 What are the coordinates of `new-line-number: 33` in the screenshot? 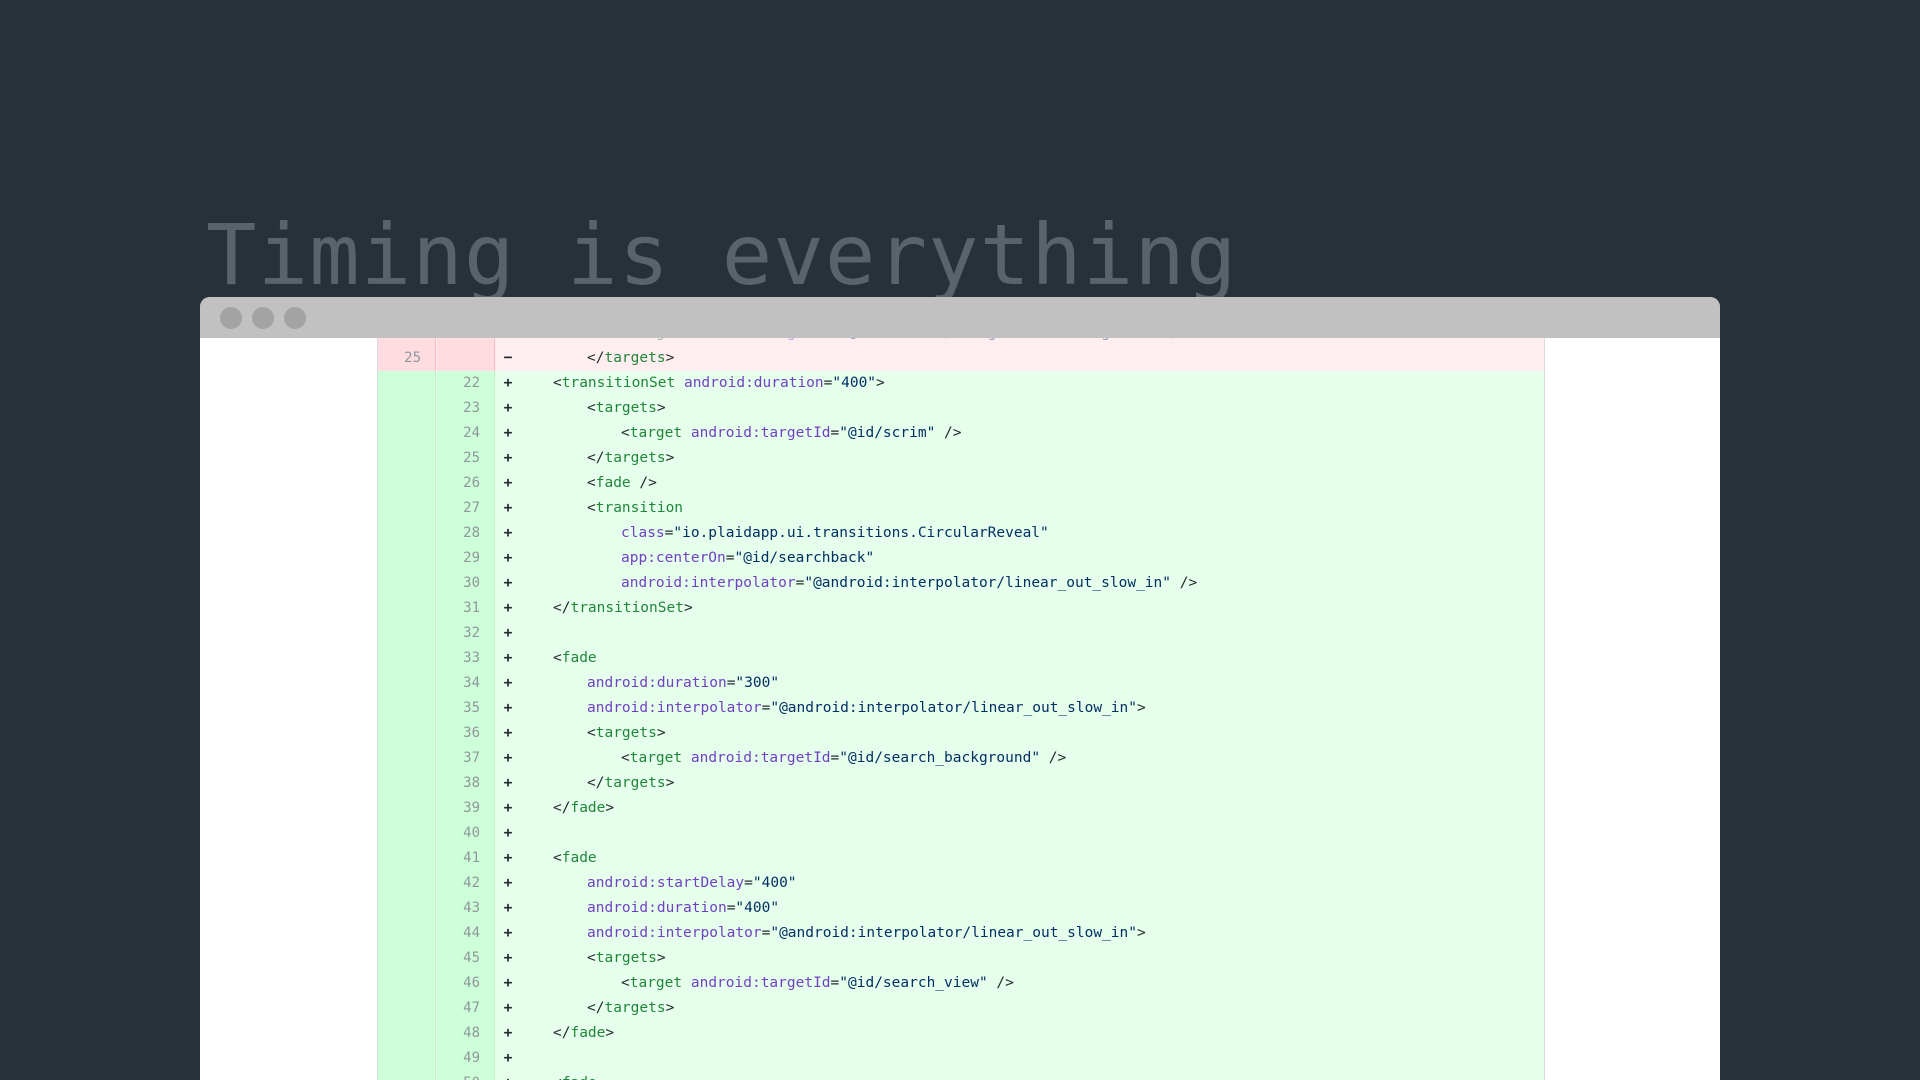 It's located at (466, 658).